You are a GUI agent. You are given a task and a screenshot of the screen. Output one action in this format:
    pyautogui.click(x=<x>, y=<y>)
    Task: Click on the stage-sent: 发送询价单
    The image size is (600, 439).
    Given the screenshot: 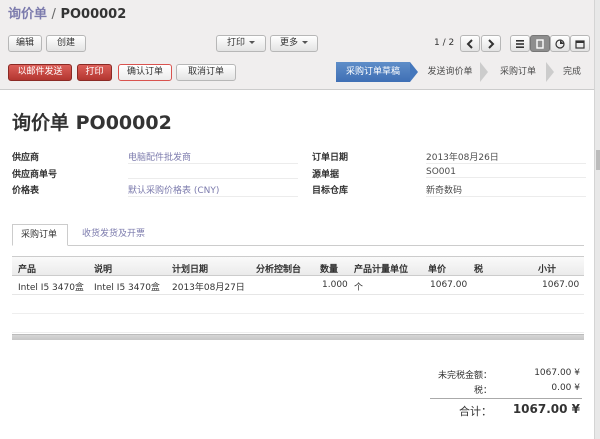 What is the action you would take?
    pyautogui.click(x=450, y=72)
    